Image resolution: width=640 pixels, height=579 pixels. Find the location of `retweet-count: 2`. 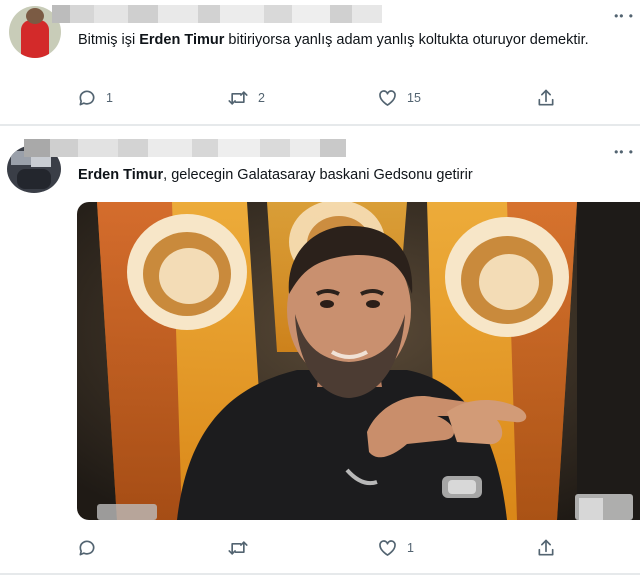

retweet-count: 2 is located at coordinates (261, 98).